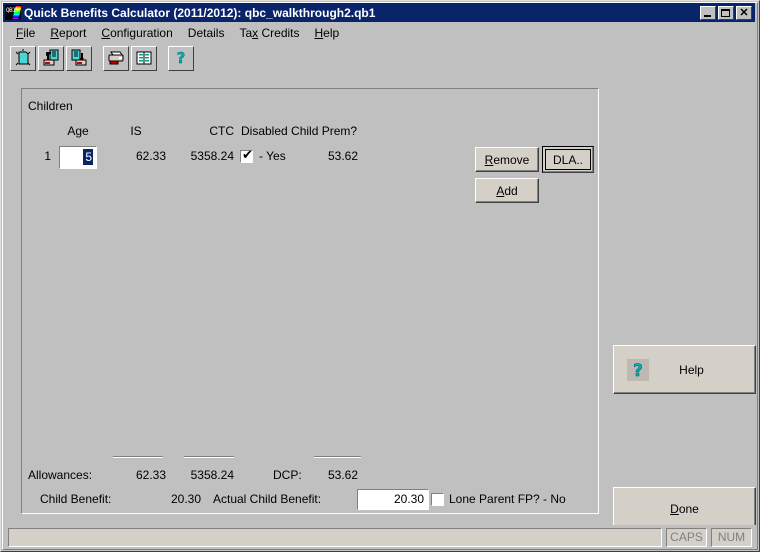 The height and width of the screenshot is (552, 760). I want to click on report-book-icon, so click(144, 58).